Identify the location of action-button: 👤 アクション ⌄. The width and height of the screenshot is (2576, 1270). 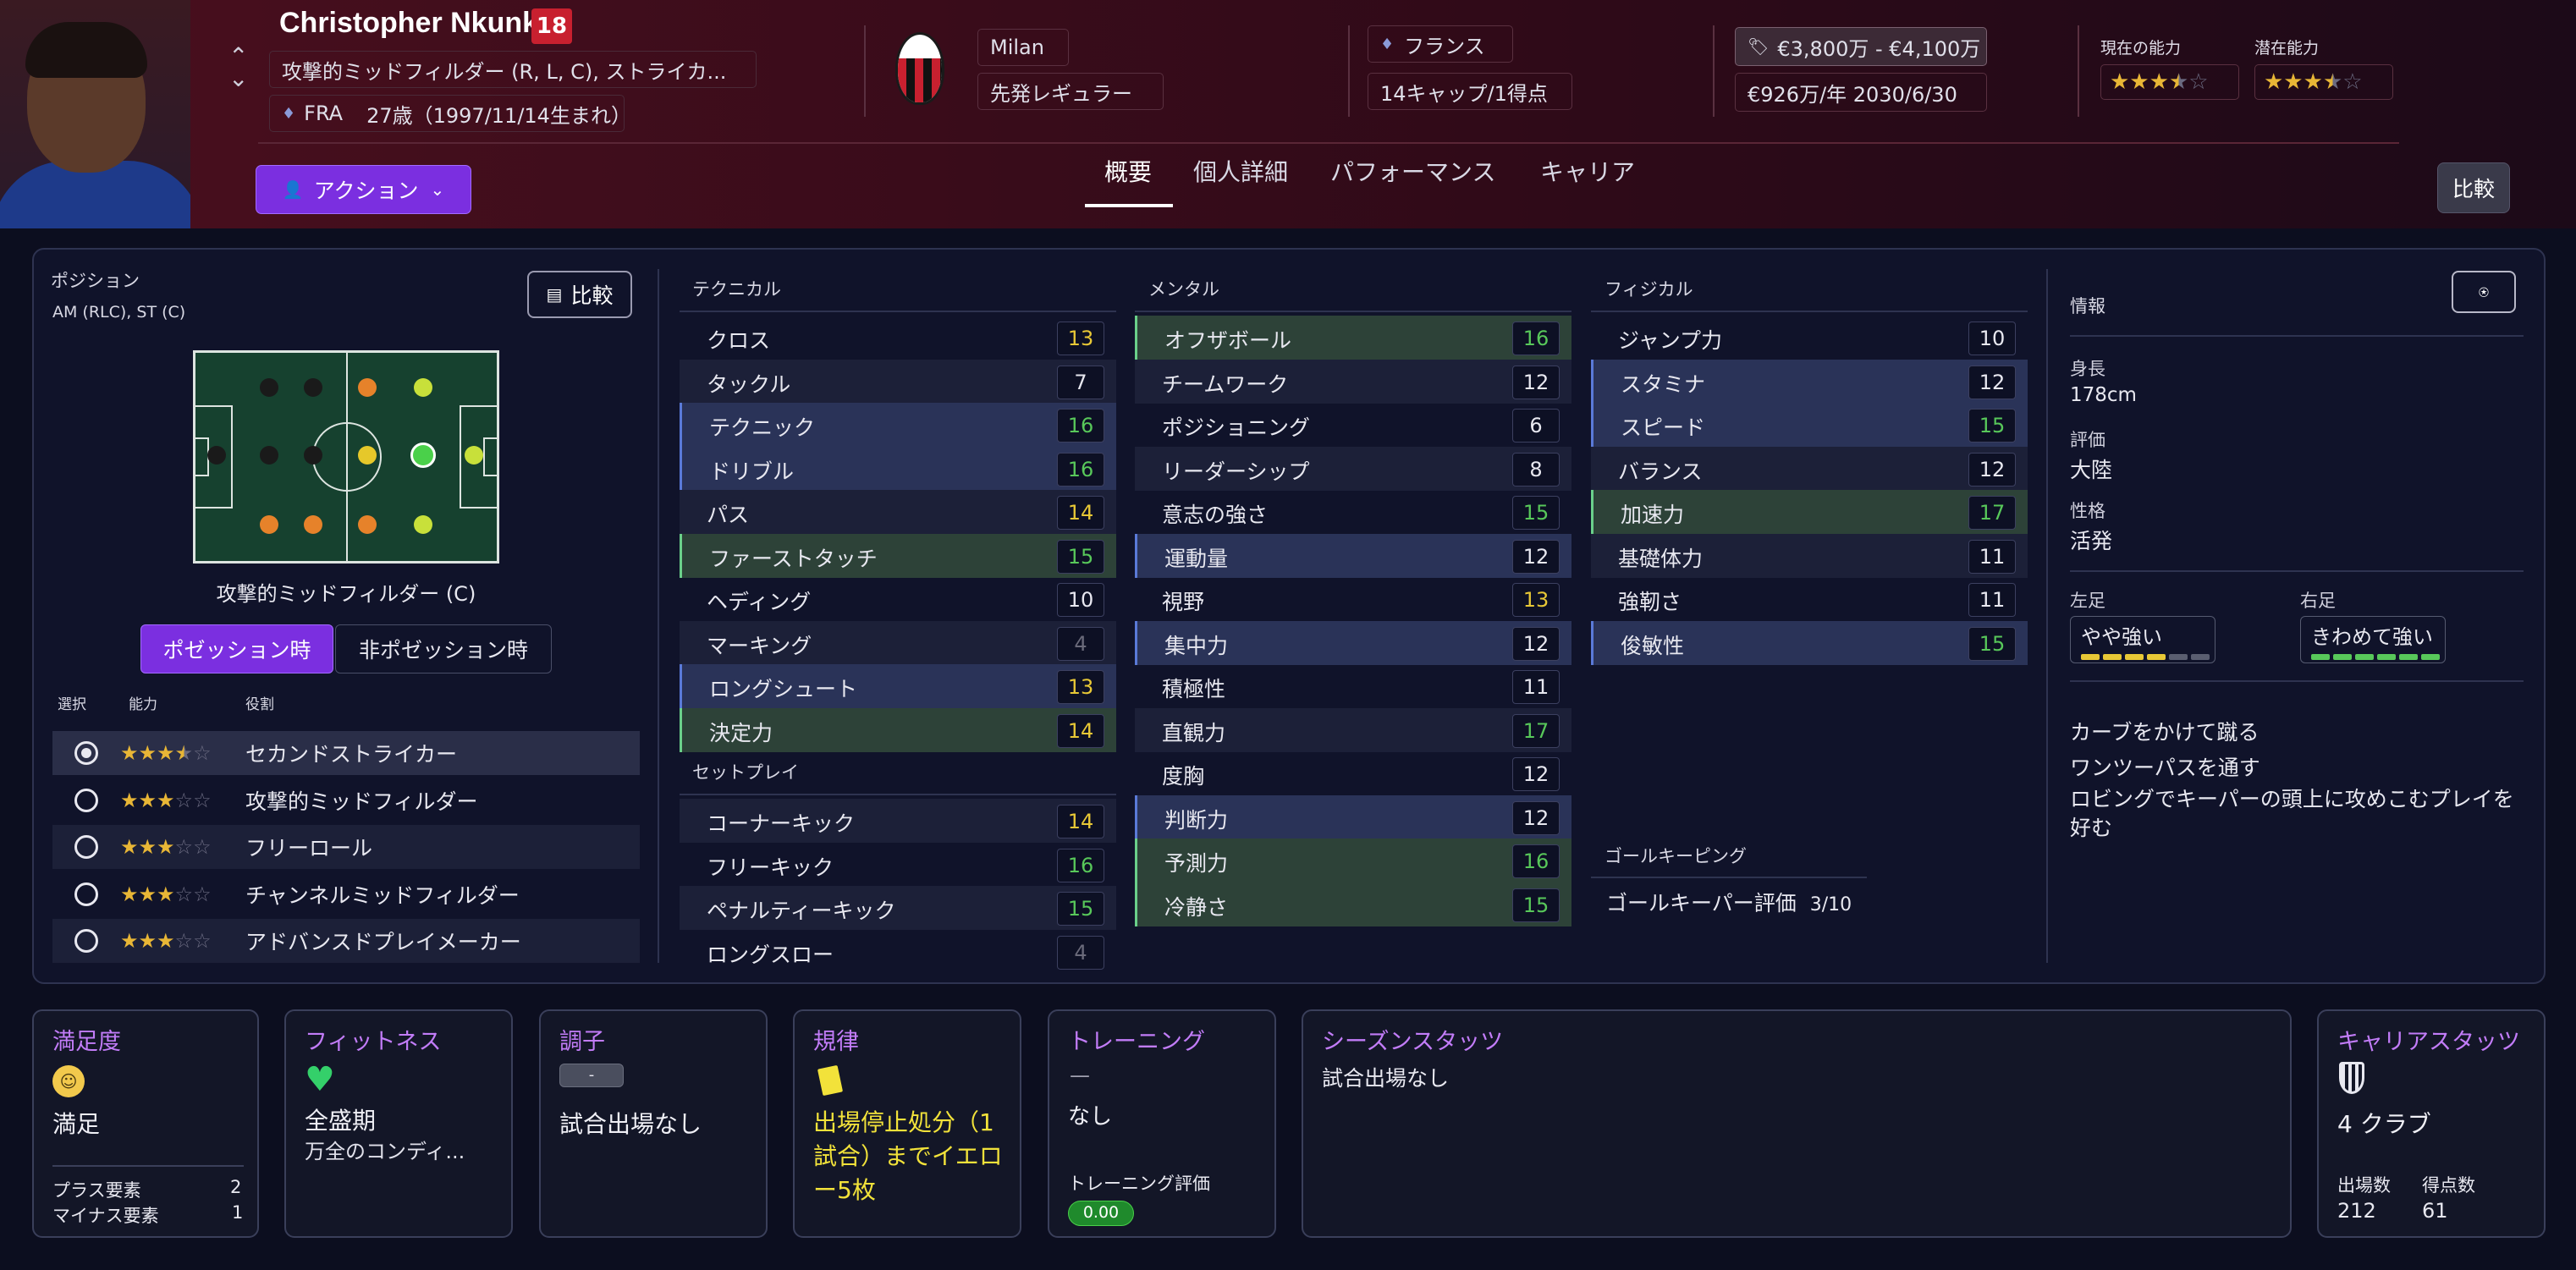
(363, 189).